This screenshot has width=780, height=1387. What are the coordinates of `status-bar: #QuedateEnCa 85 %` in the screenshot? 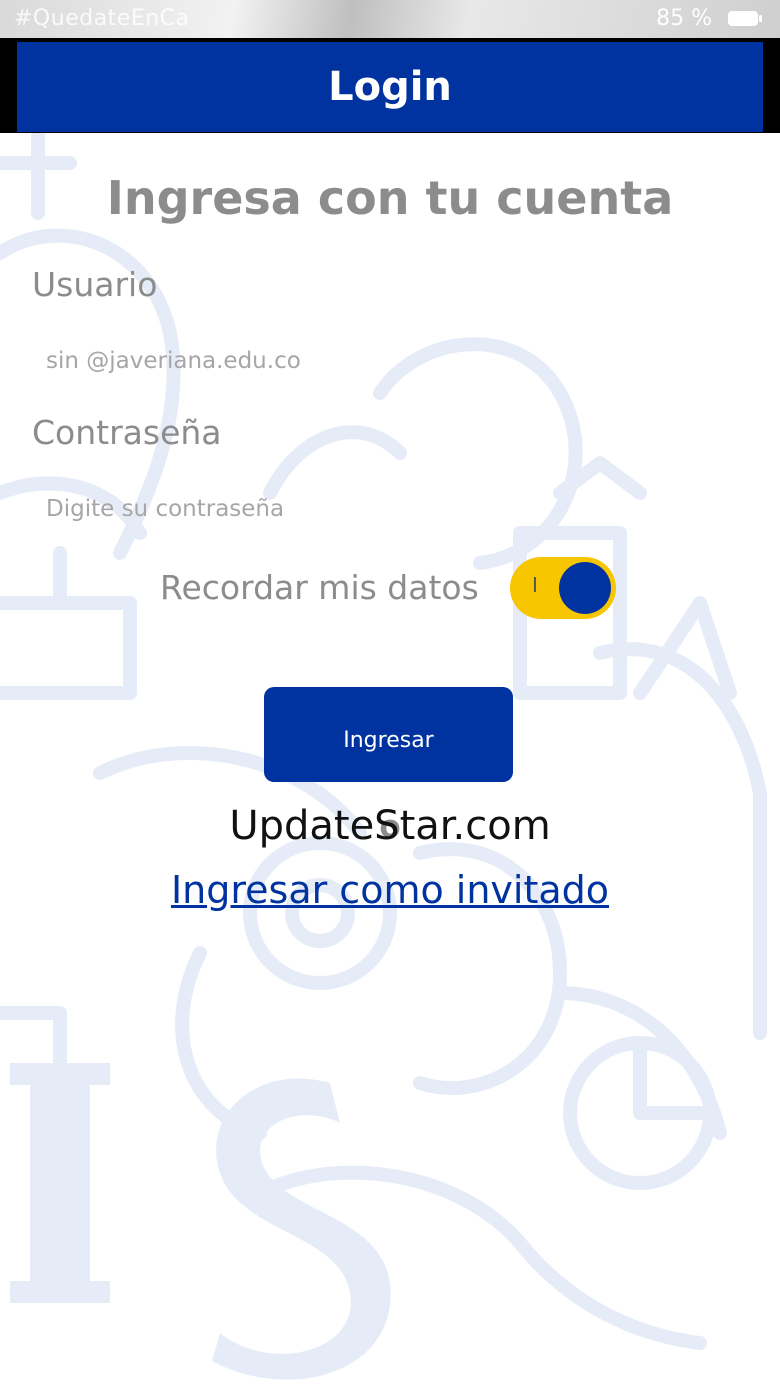 It's located at (390, 19).